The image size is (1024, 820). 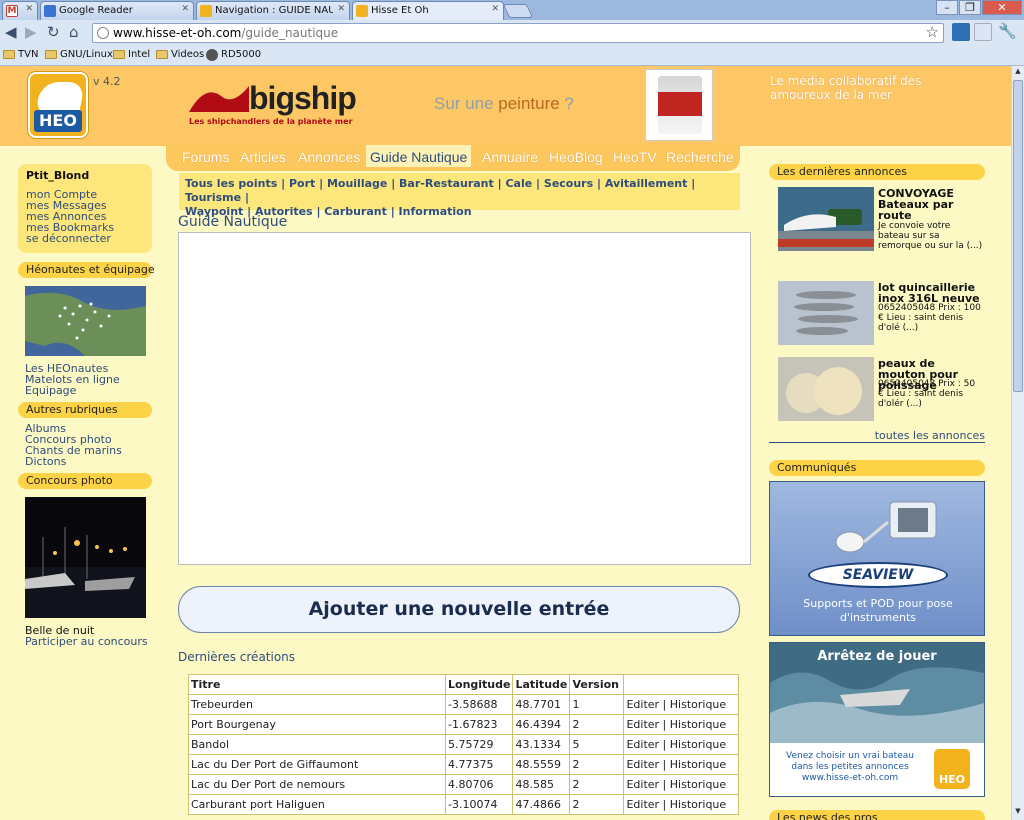 I want to click on bookmark-folder-gnulinux: GNU/Linux, so click(x=79, y=54).